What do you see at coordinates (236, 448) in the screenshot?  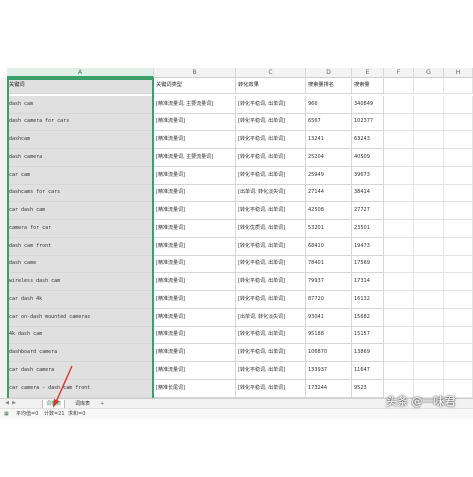 I see `bottom-blank-area` at bounding box center [236, 448].